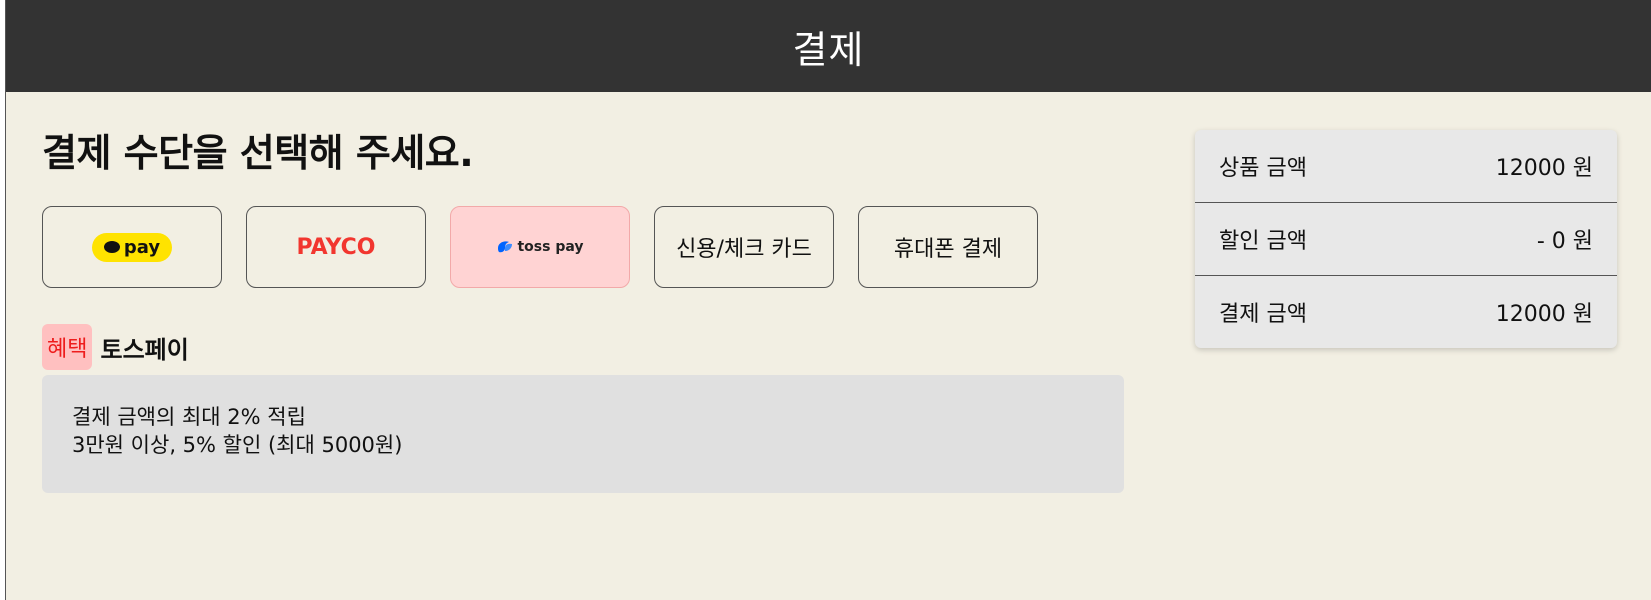  What do you see at coordinates (1406, 166) in the screenshot?
I see `summary-row-product-price: 상품 금액 12000 원` at bounding box center [1406, 166].